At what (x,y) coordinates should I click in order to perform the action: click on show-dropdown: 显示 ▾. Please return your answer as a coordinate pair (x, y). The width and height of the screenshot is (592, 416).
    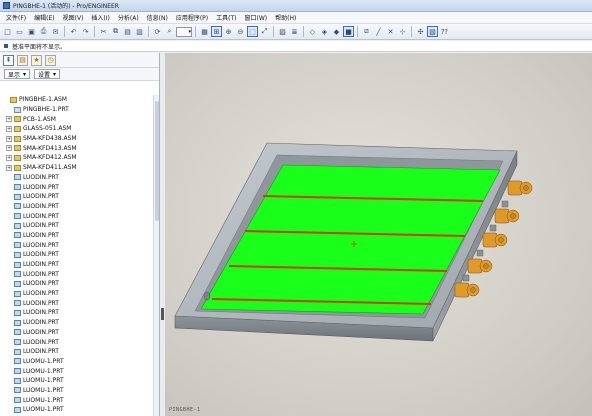
    Looking at the image, I should click on (17, 74).